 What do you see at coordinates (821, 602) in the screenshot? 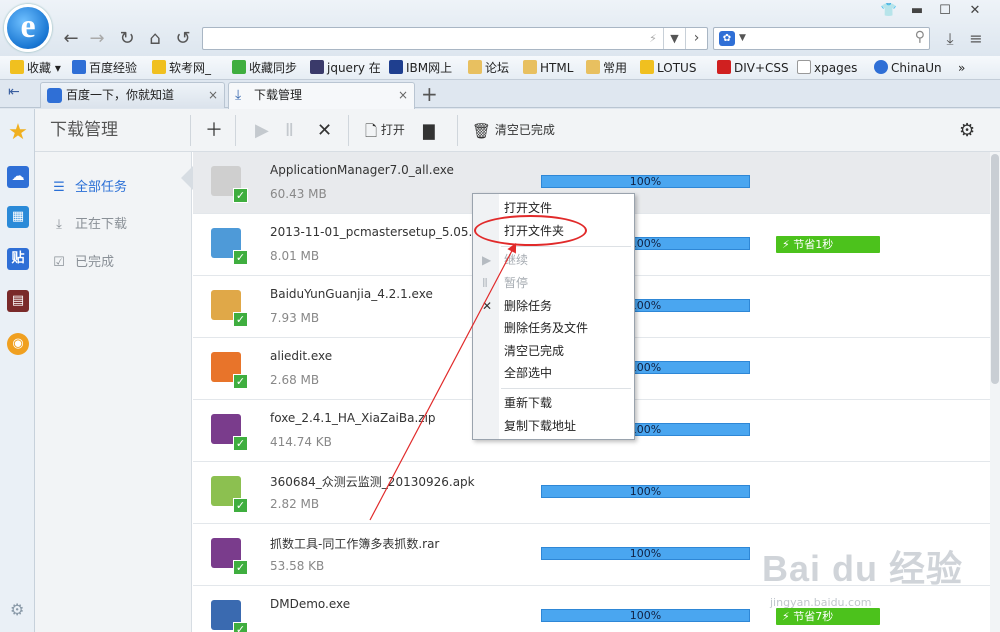
I see `watermark-url: jingyan.baidu.com` at bounding box center [821, 602].